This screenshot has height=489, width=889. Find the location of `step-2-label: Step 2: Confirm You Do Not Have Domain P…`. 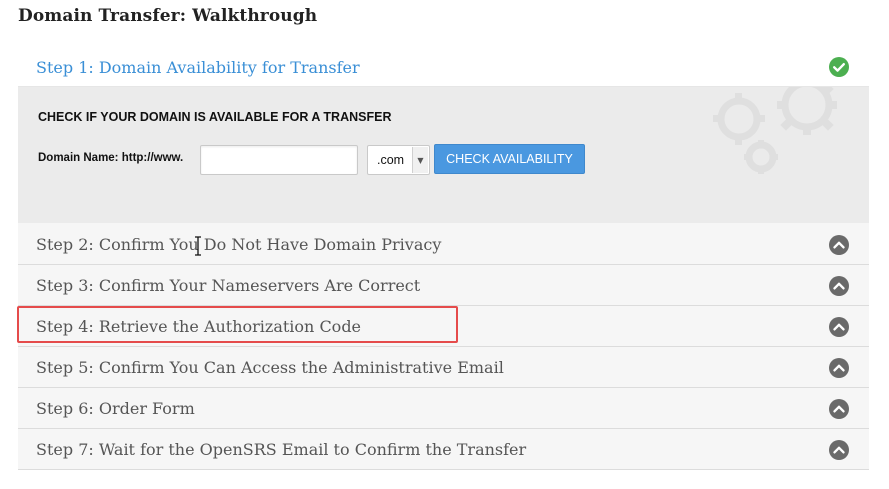

step-2-label: Step 2: Confirm You Do Not Have Domain P… is located at coordinates (239, 244).